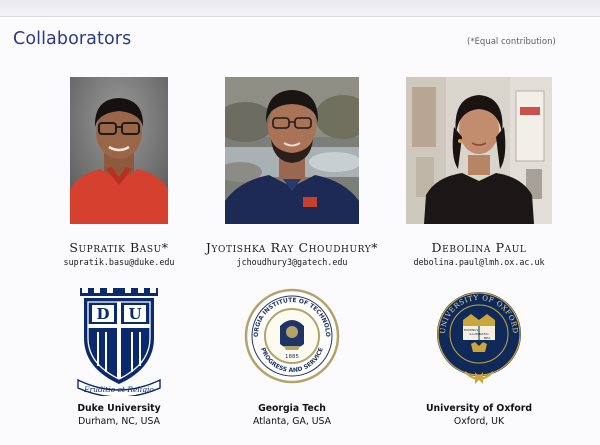  I want to click on gt-seal-year: 1885, so click(292, 357).